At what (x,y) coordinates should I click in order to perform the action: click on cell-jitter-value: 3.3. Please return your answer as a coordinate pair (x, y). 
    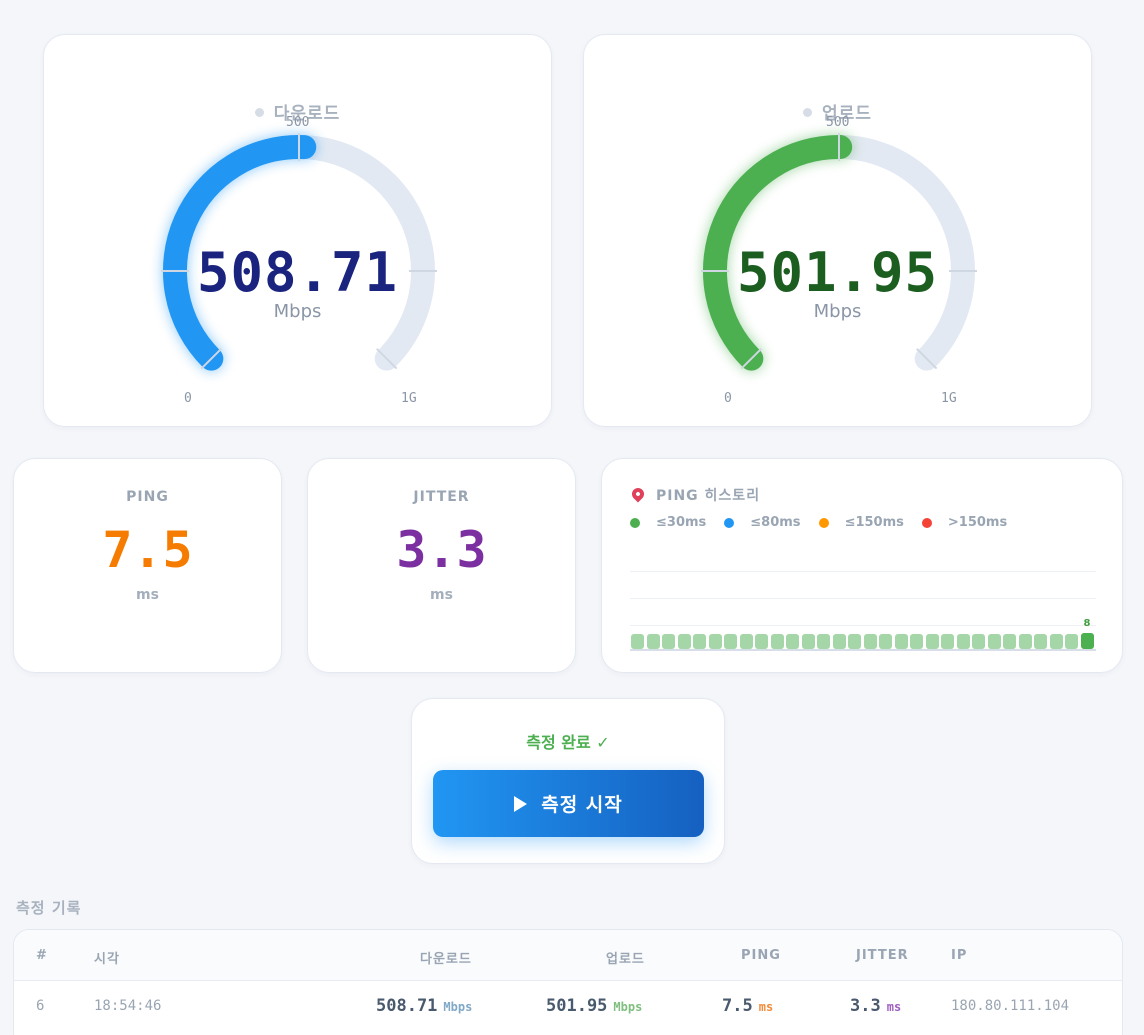
    Looking at the image, I should click on (865, 1006).